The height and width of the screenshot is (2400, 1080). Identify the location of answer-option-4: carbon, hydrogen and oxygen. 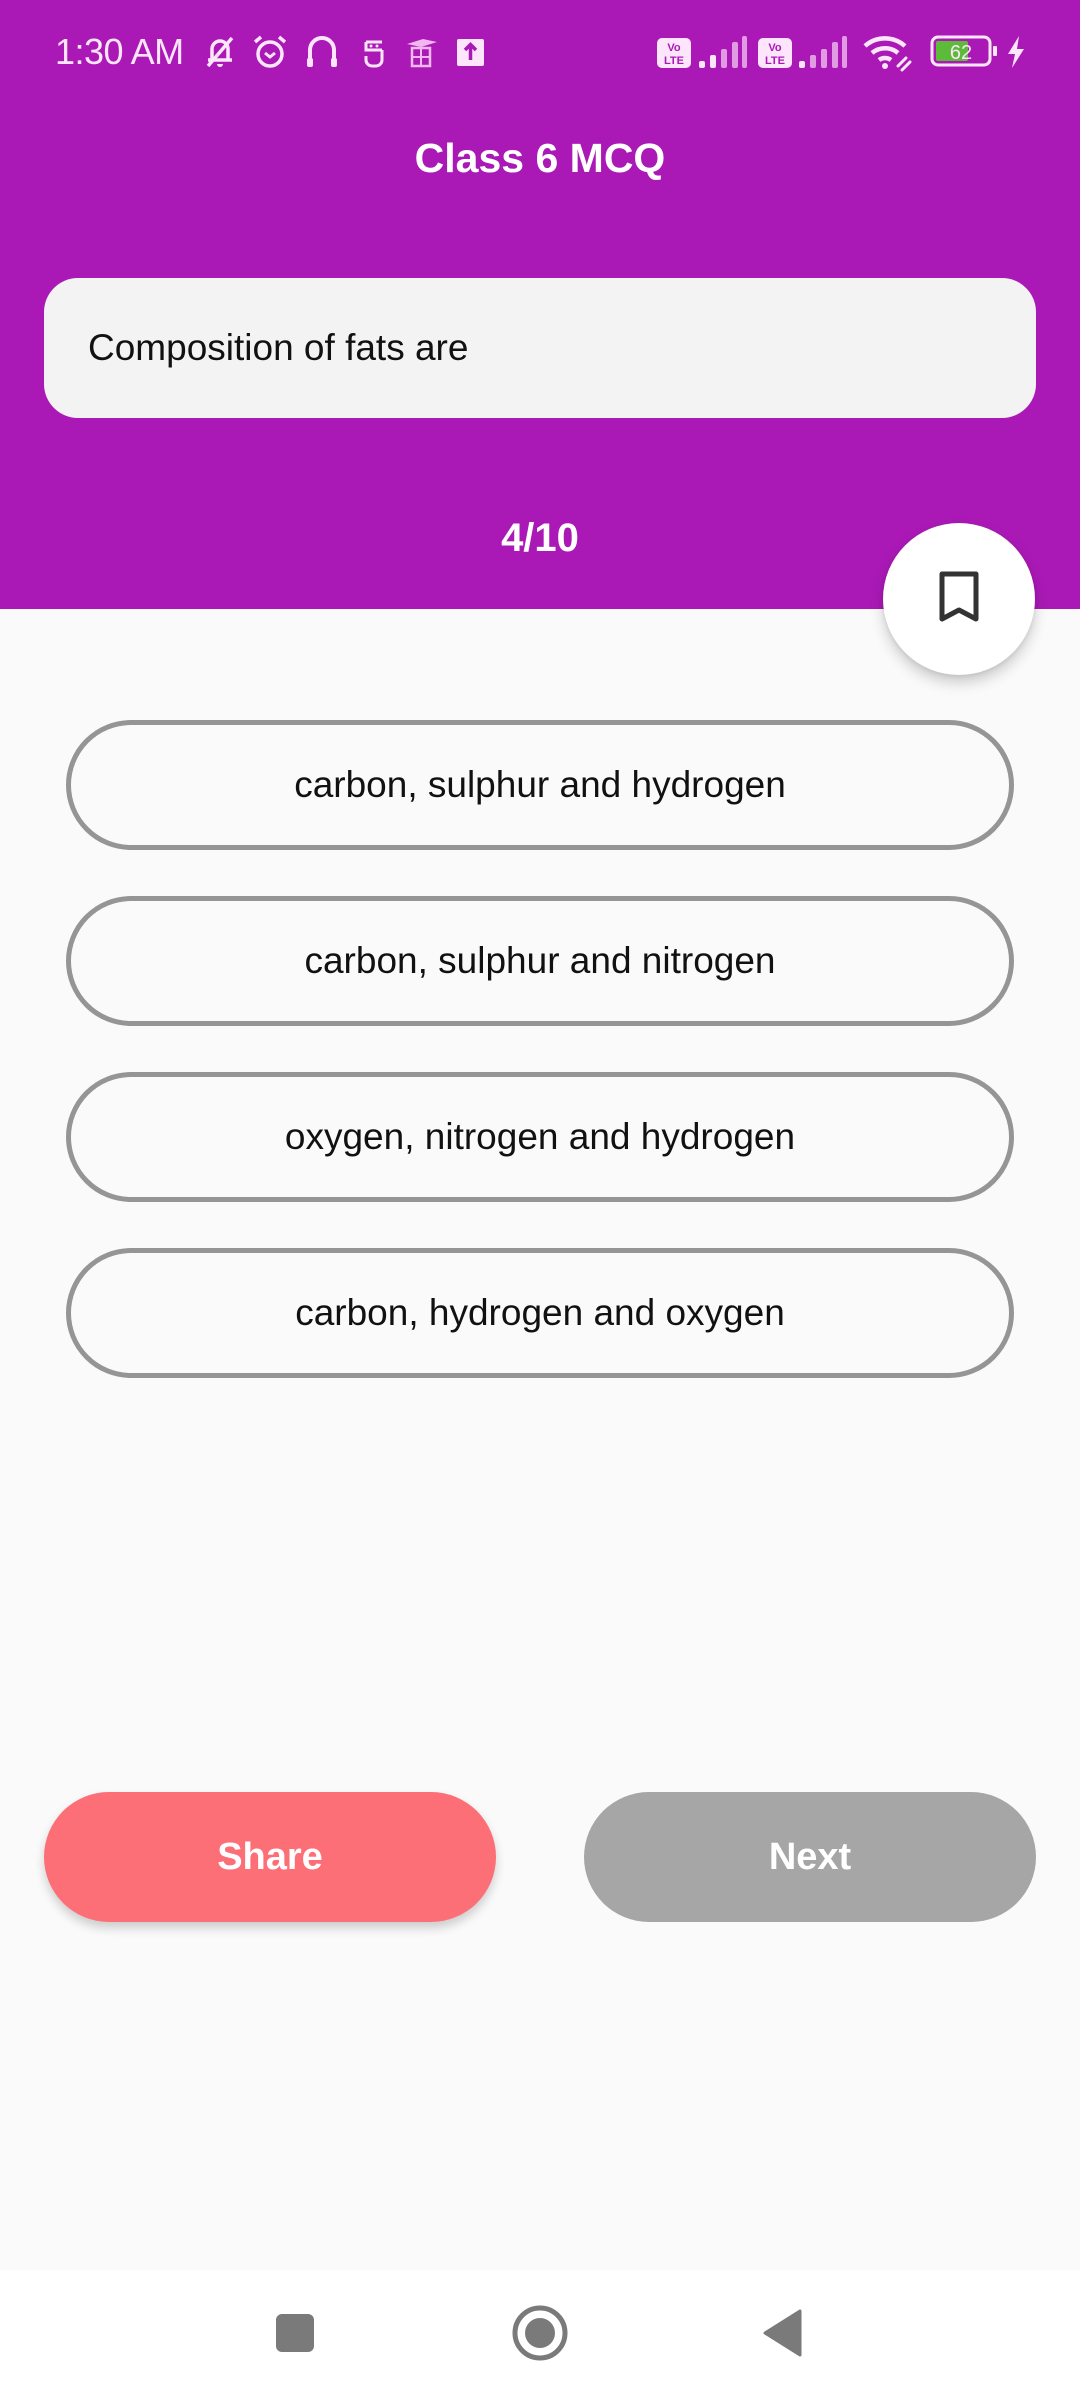
(540, 1313).